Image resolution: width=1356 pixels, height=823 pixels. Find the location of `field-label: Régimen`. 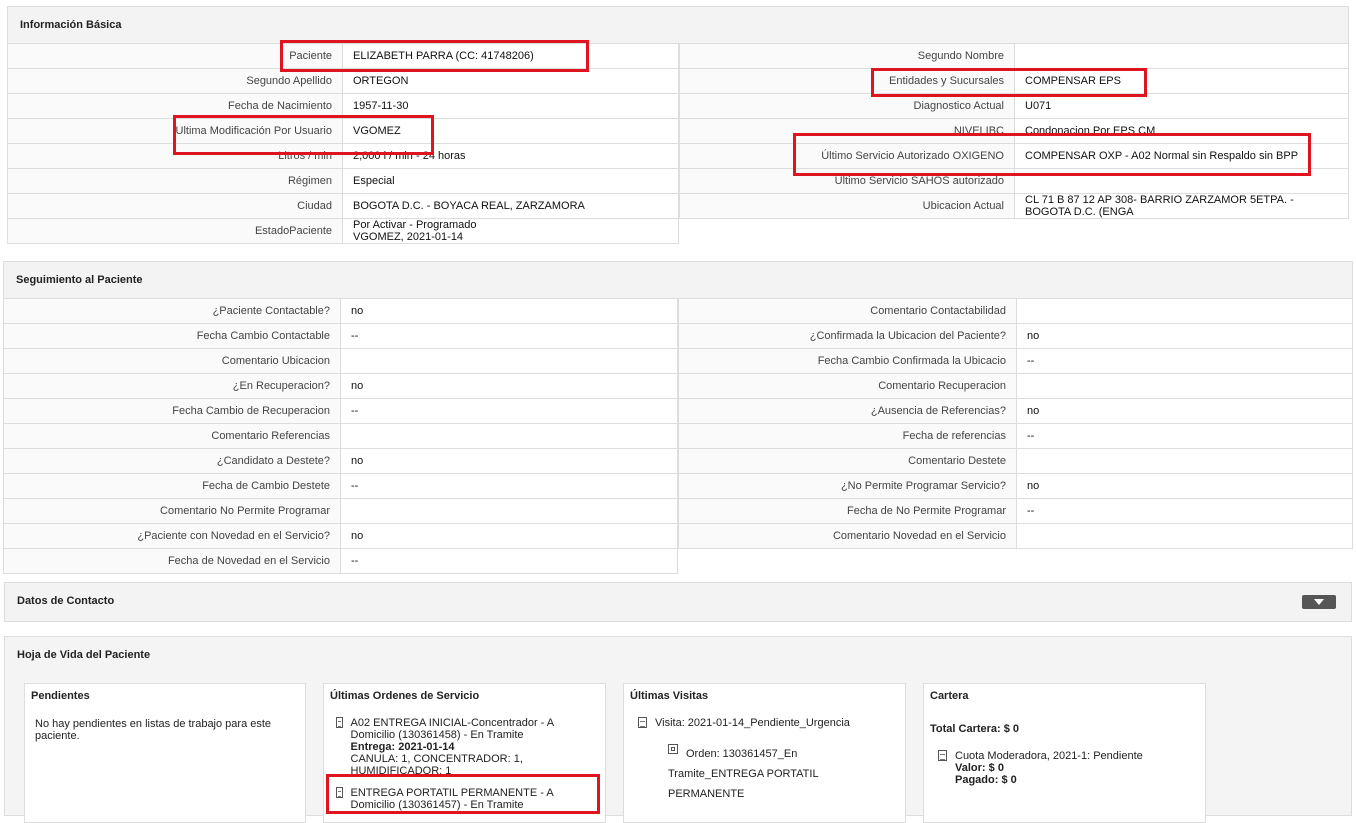

field-label: Régimen is located at coordinates (175, 181).